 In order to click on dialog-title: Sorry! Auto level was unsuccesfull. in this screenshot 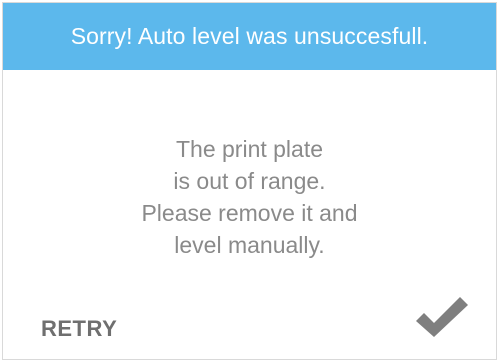, I will do `click(249, 36)`.